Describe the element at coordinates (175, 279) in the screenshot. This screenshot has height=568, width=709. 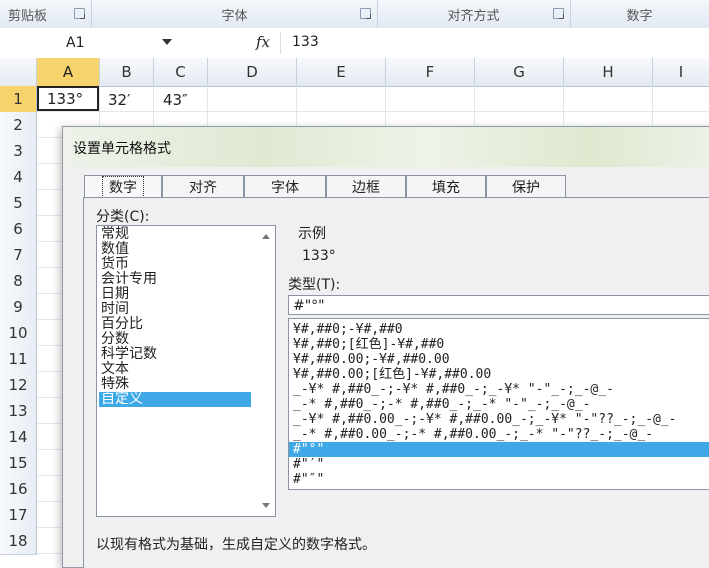
I see `list-item: 会计专用` at that location.